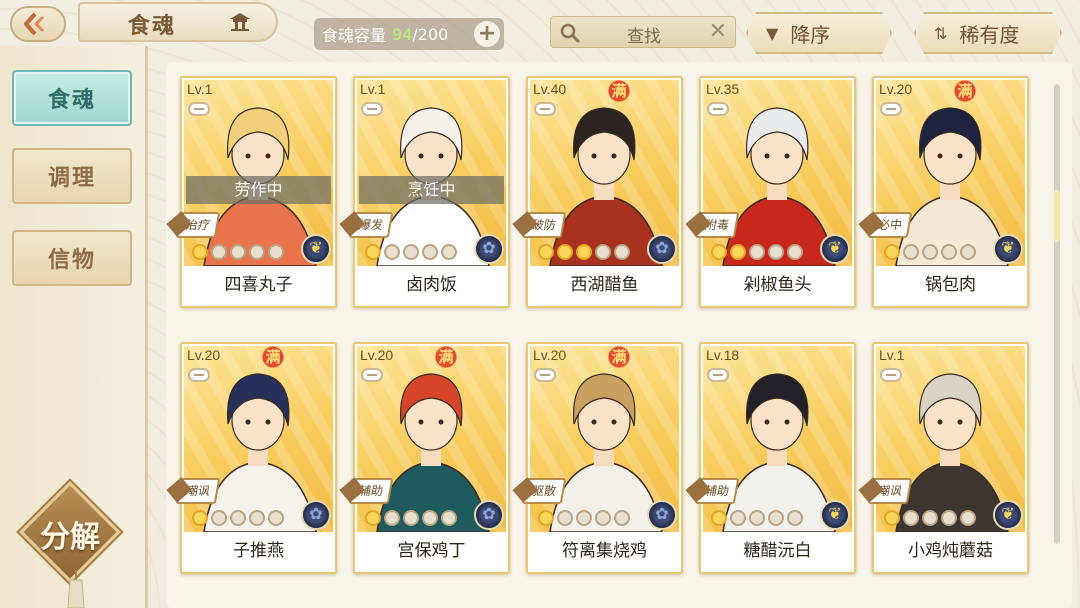 This screenshot has height=608, width=1080. Describe the element at coordinates (72, 176) in the screenshot. I see `sidebar-item-cooking: 调理` at that location.